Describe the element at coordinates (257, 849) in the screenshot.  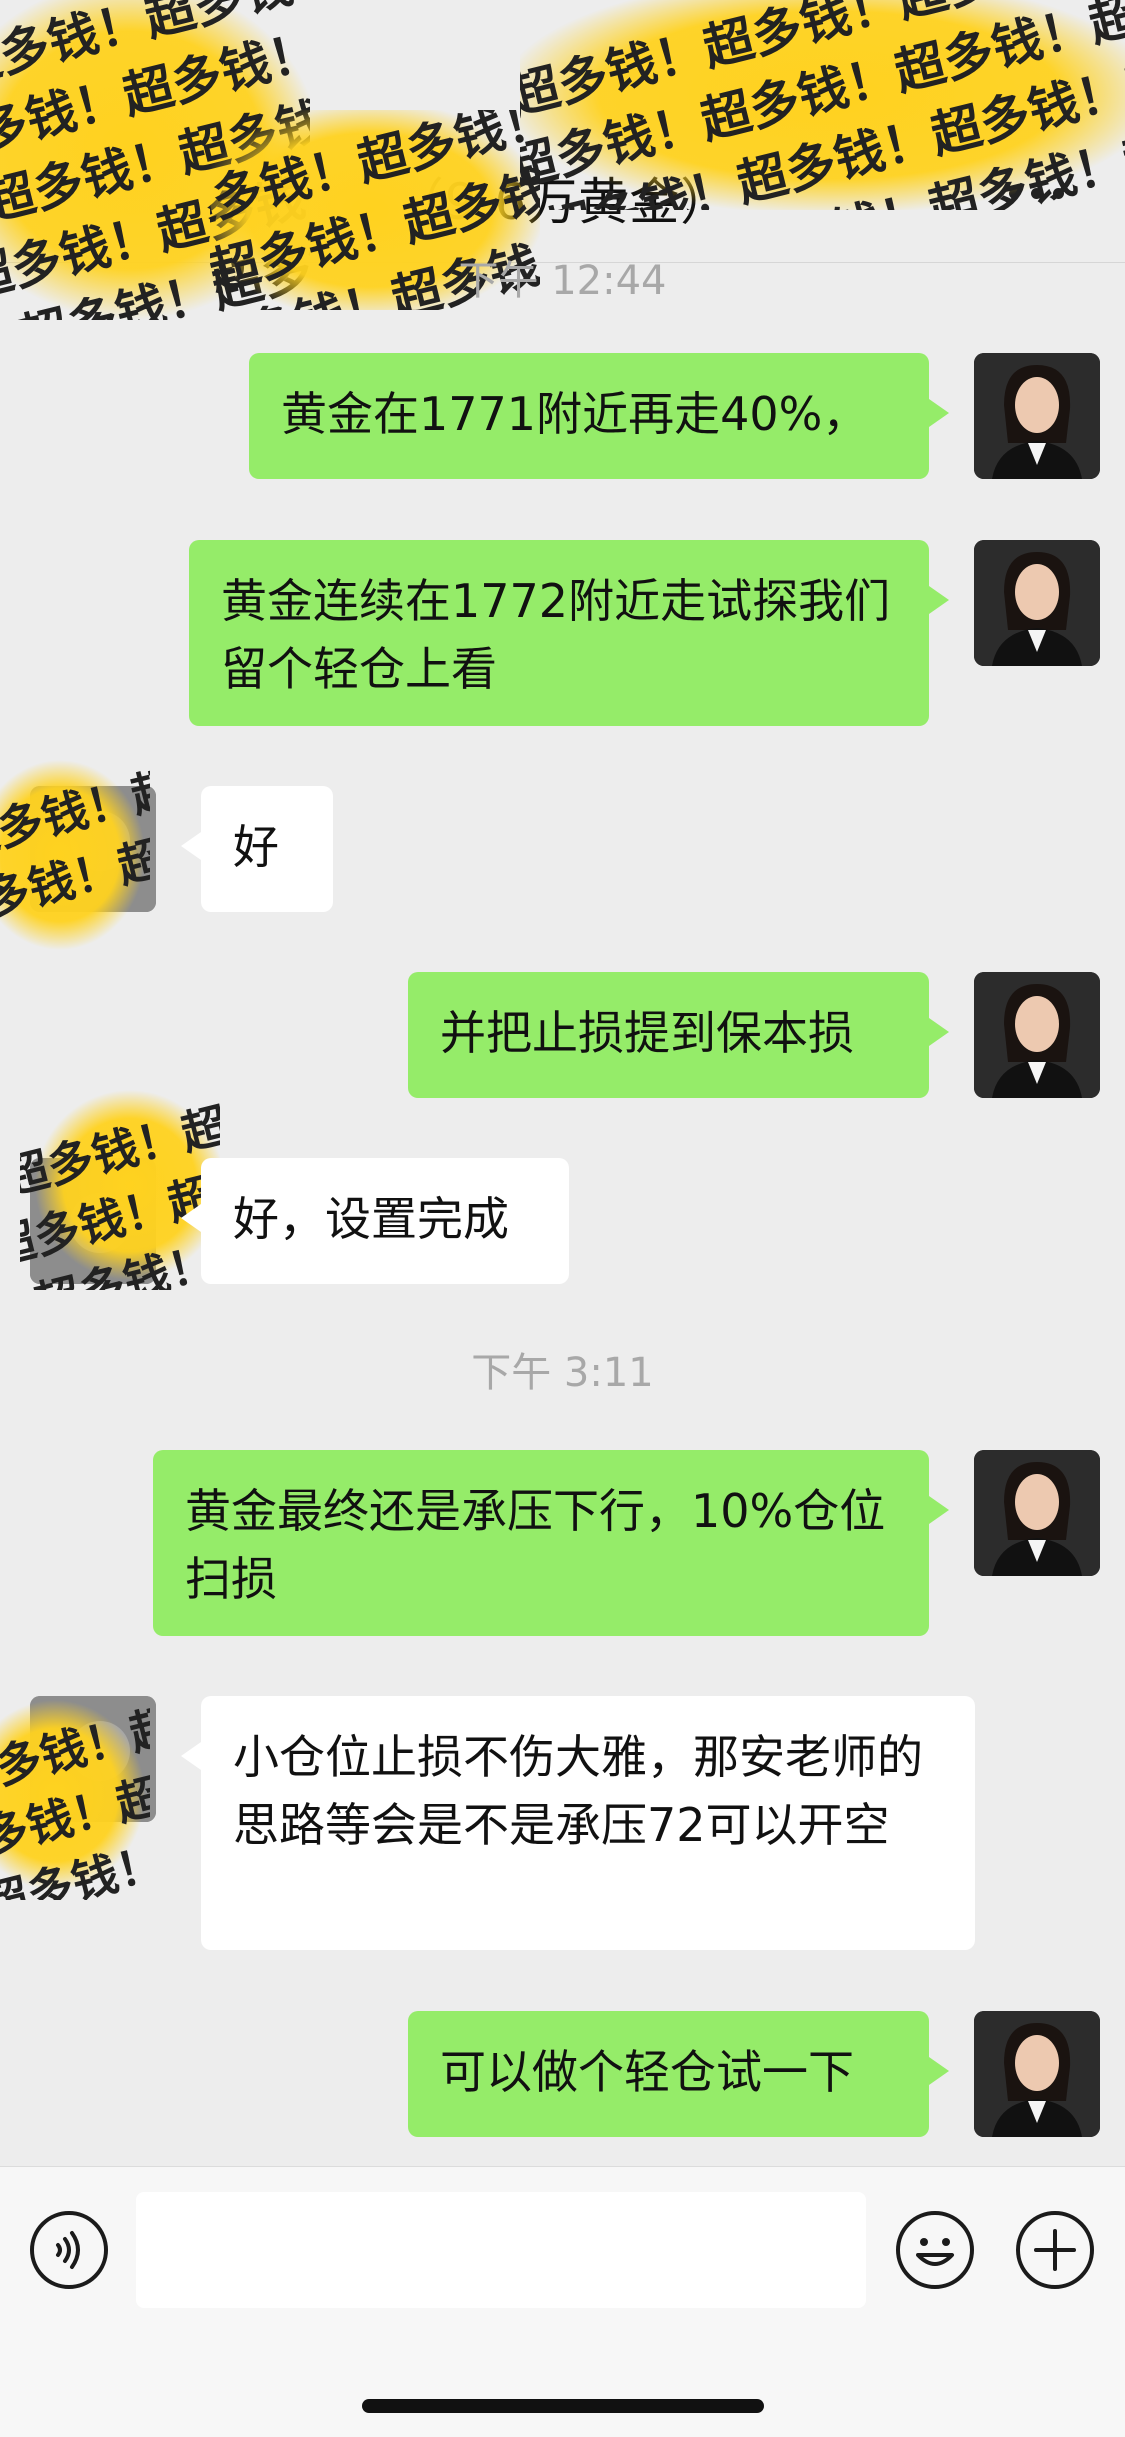
I see `contact-message-bubble: 好` at that location.